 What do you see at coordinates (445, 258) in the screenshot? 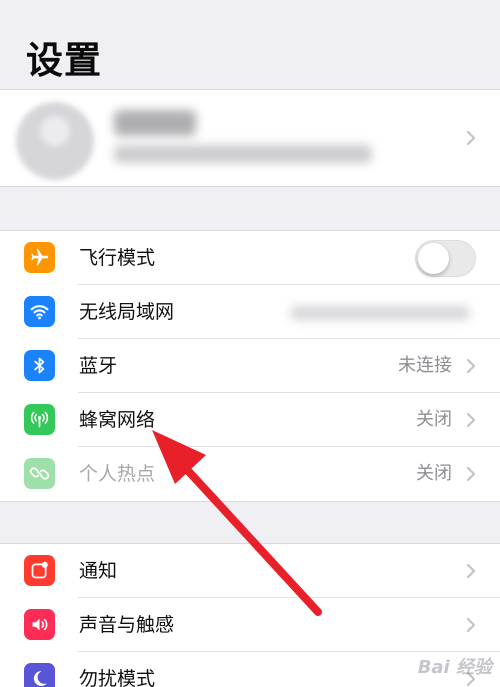
I see `airplane-mode-toggle` at bounding box center [445, 258].